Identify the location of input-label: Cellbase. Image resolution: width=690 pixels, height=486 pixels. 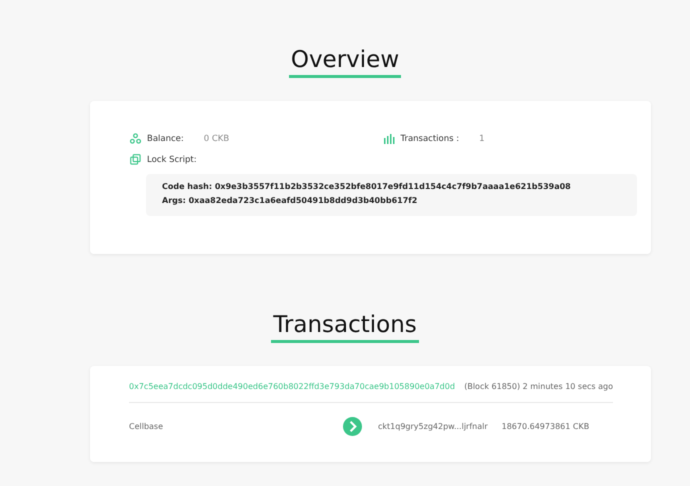
(146, 426).